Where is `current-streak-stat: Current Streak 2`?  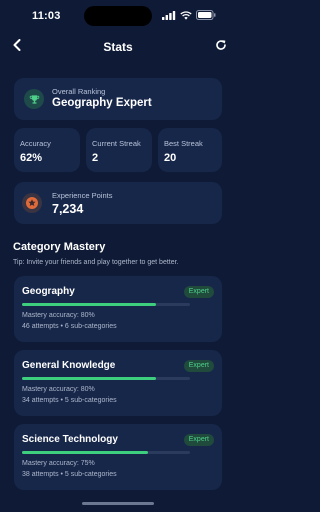
current-streak-stat: Current Streak 2 is located at coordinates (119, 150).